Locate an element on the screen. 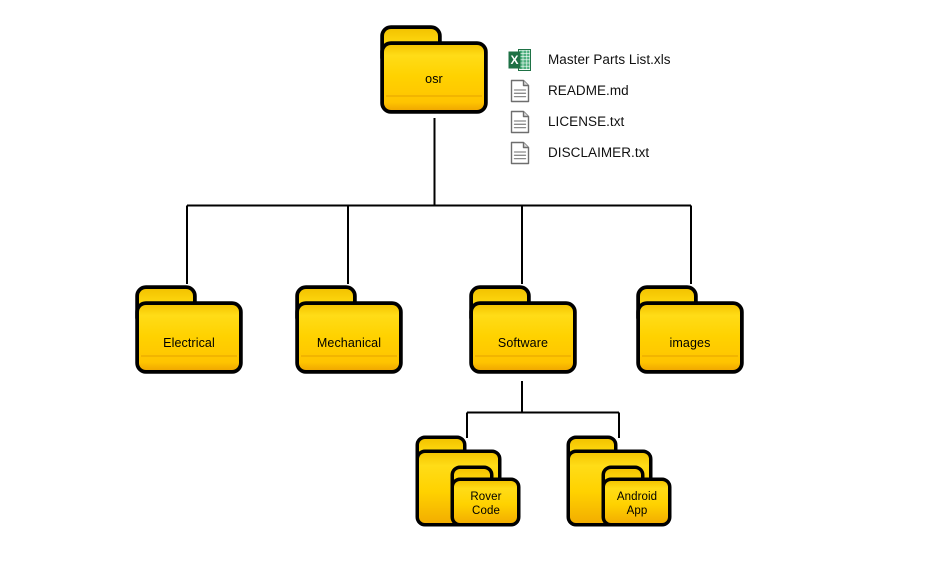 The width and height of the screenshot is (950, 574). file-row-license: LICENSE.txt is located at coordinates (588, 121).